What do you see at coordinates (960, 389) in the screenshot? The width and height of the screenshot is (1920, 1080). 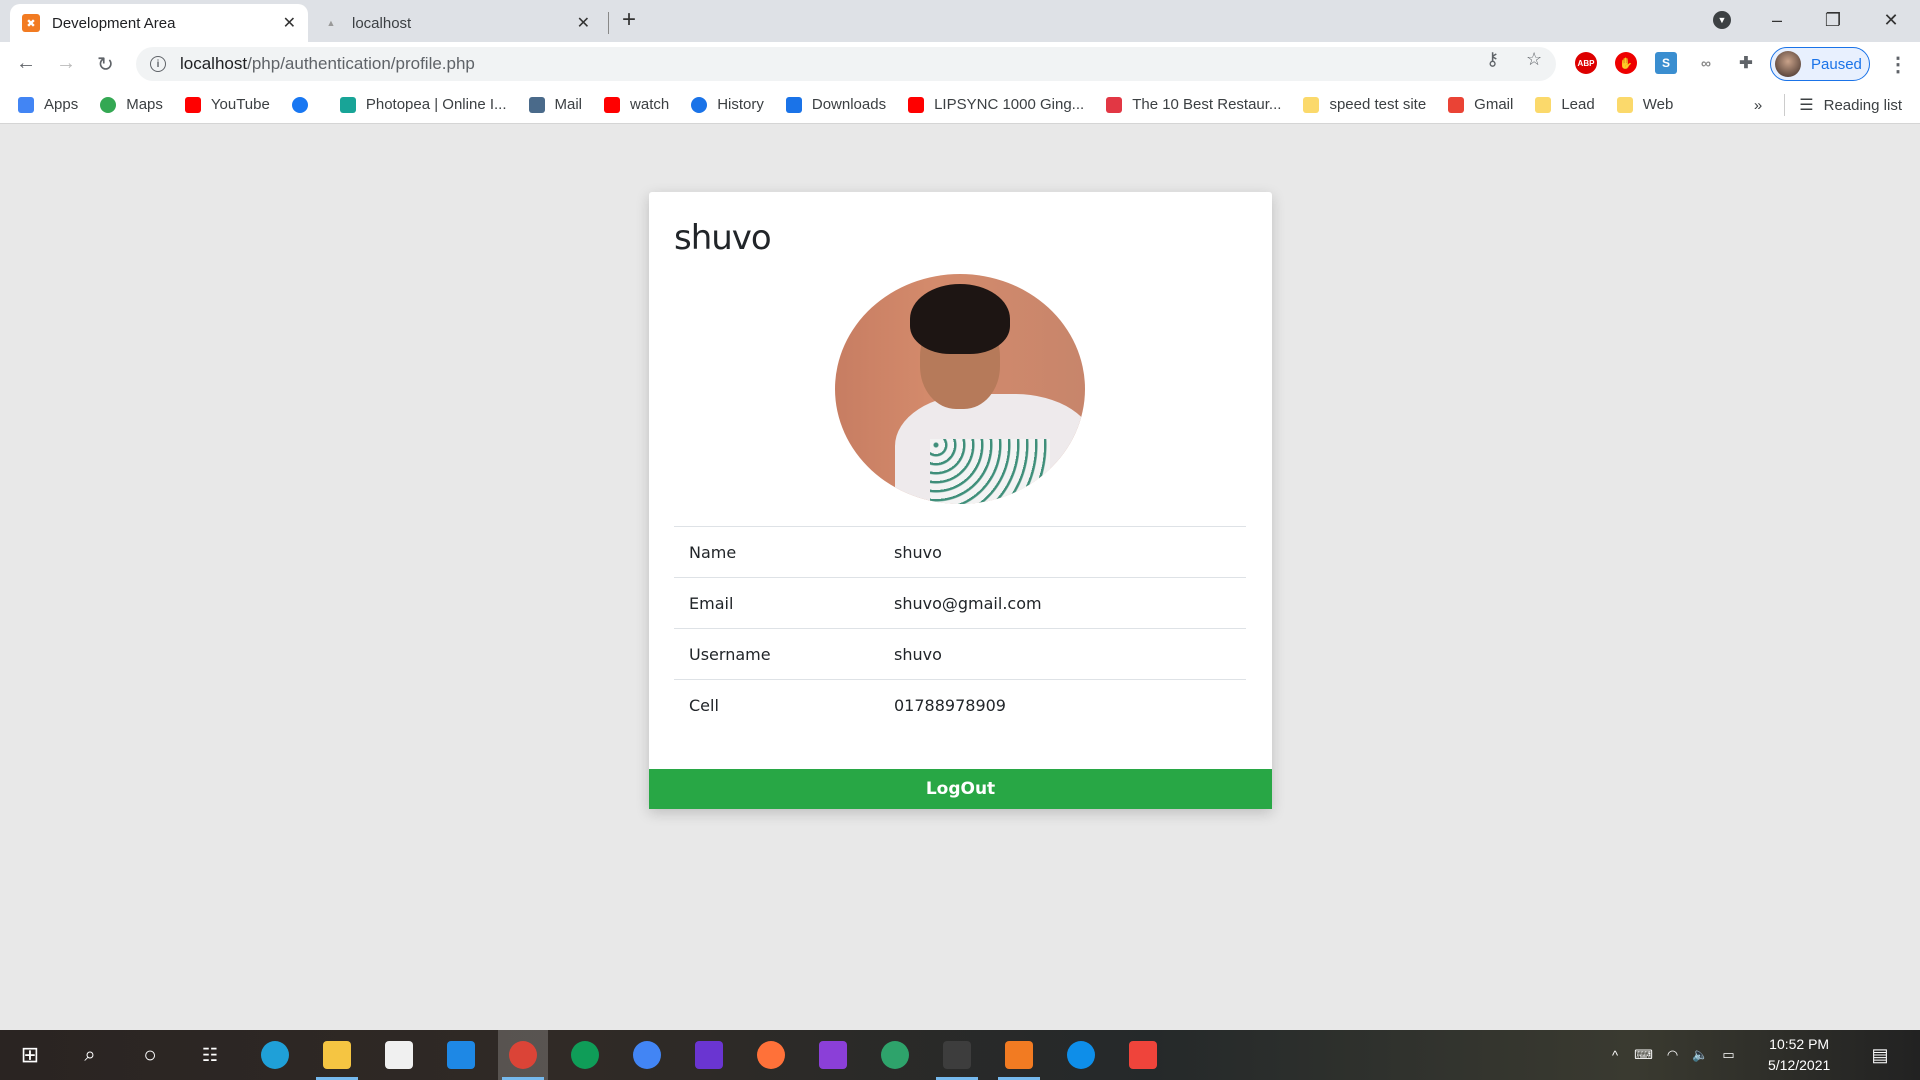 I see `profile-photo` at bounding box center [960, 389].